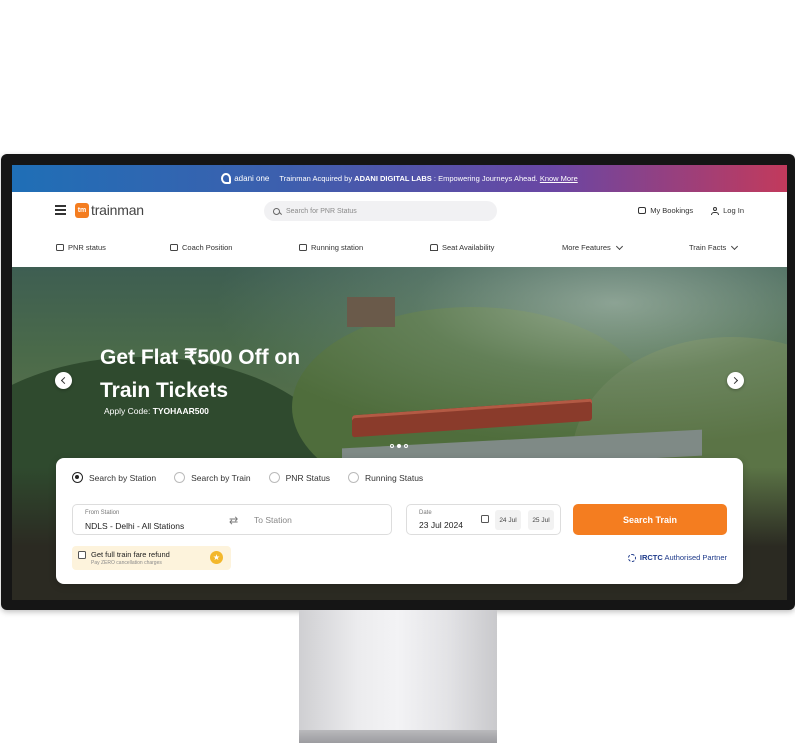  I want to click on irctc-partner-badge: IRCTC Authorised Partner, so click(677, 557).